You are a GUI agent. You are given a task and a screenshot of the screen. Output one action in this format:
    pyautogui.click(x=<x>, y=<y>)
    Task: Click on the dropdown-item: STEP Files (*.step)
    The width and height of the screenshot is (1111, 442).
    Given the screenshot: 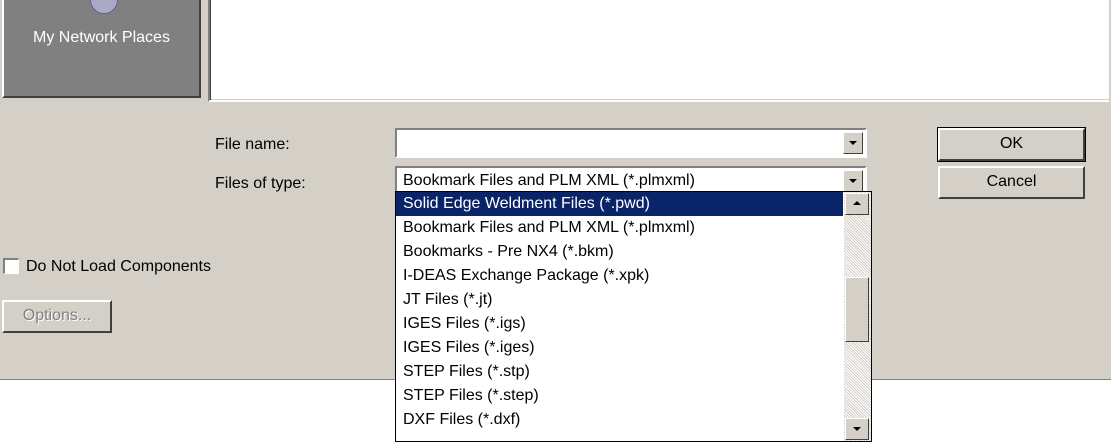 What is the action you would take?
    pyautogui.click(x=619, y=396)
    